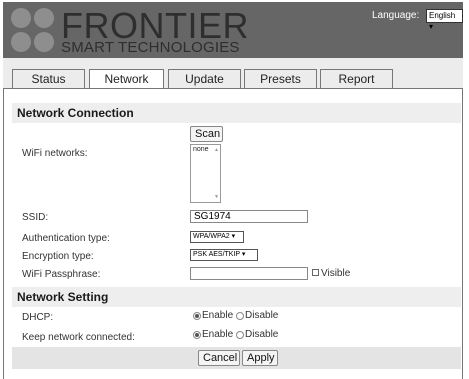 This screenshot has width=469, height=379. What do you see at coordinates (197, 335) in the screenshot?
I see `keep-enable-radio` at bounding box center [197, 335].